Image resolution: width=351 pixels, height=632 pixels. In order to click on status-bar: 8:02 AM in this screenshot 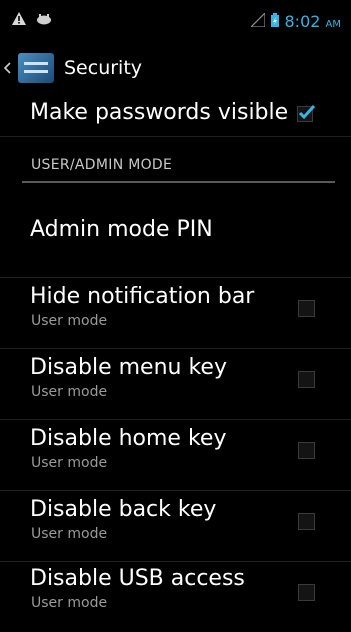, I will do `click(175, 20)`.